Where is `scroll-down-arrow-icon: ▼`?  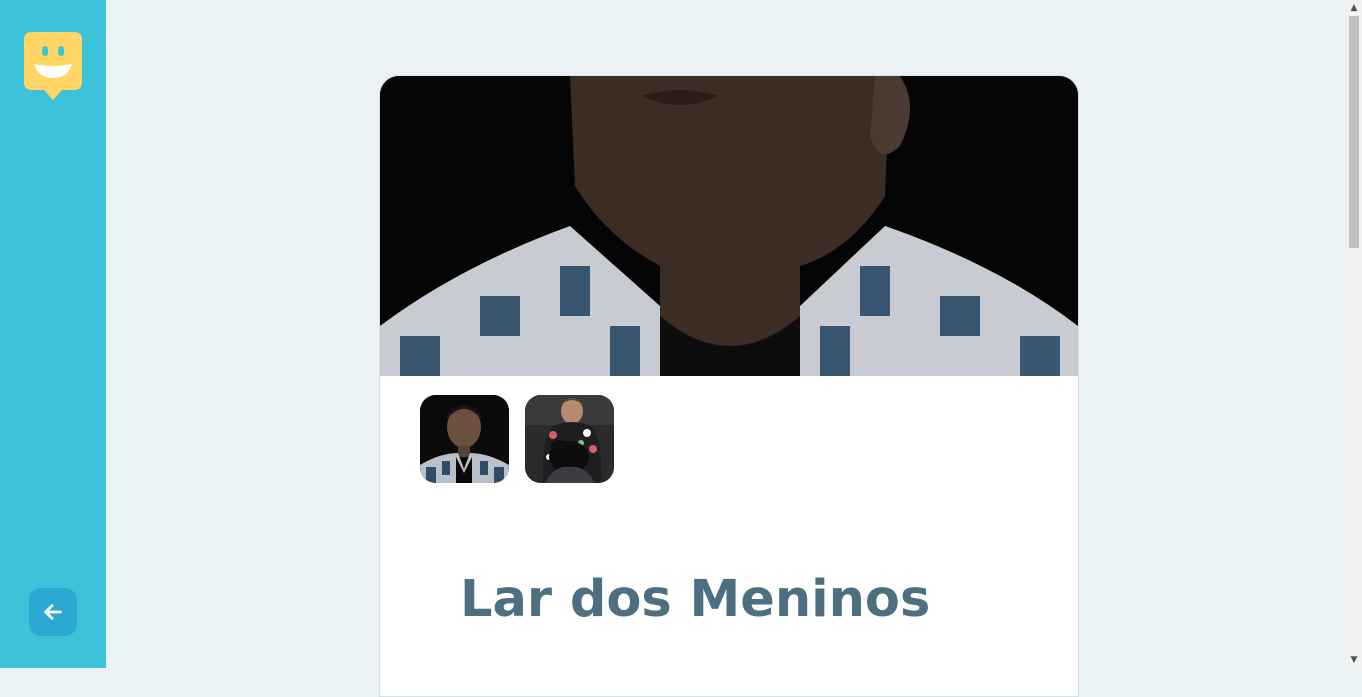
scroll-down-arrow-icon: ▼ is located at coordinates (1354, 660).